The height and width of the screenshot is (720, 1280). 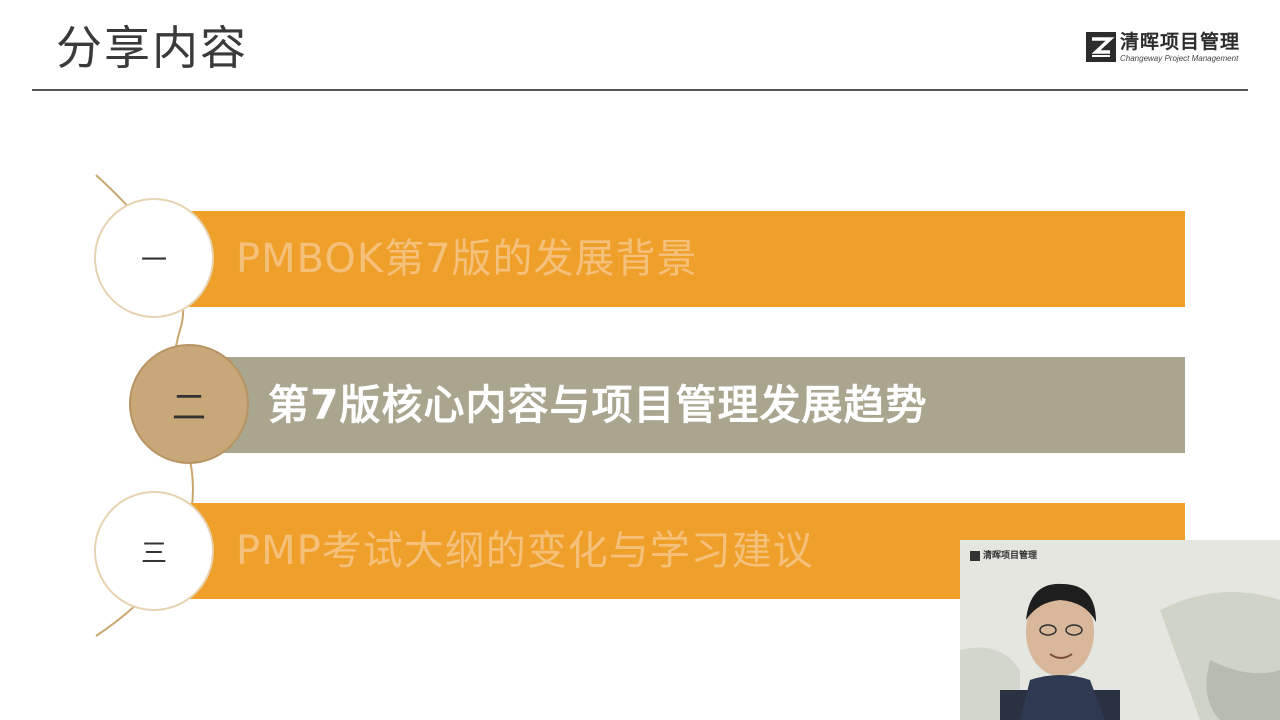 What do you see at coordinates (1120, 651) in the screenshot?
I see `presenter-image` at bounding box center [1120, 651].